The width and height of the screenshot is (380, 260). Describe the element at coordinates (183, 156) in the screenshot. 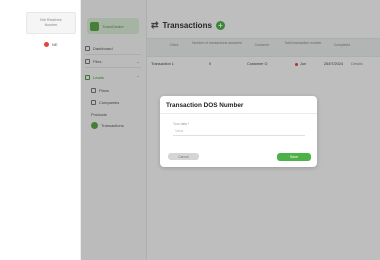

I see `cancel-button: Cancel` at that location.